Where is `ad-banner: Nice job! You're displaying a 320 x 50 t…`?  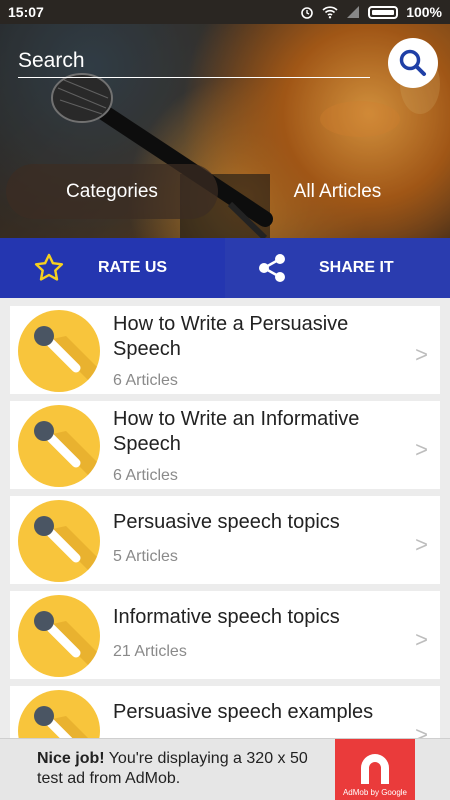
ad-banner: Nice job! You're displaying a 320 x 50 t… is located at coordinates (225, 769).